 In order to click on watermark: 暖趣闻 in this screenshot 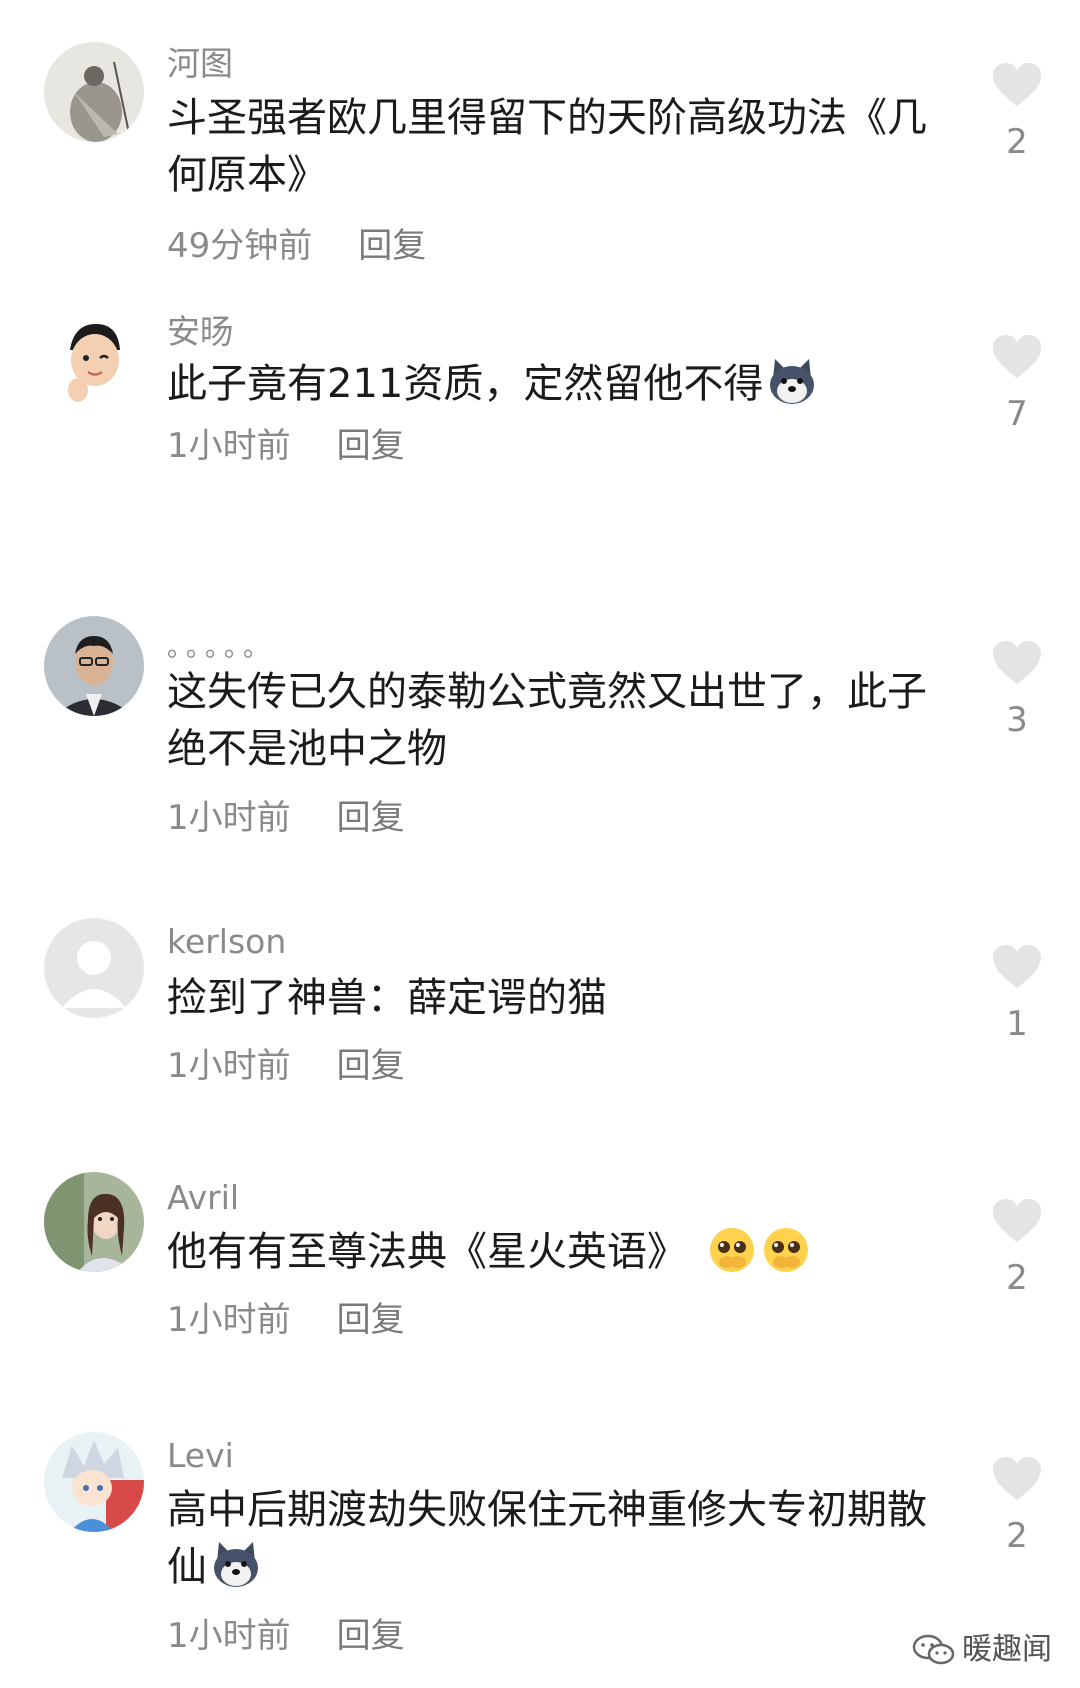, I will do `click(982, 1650)`.